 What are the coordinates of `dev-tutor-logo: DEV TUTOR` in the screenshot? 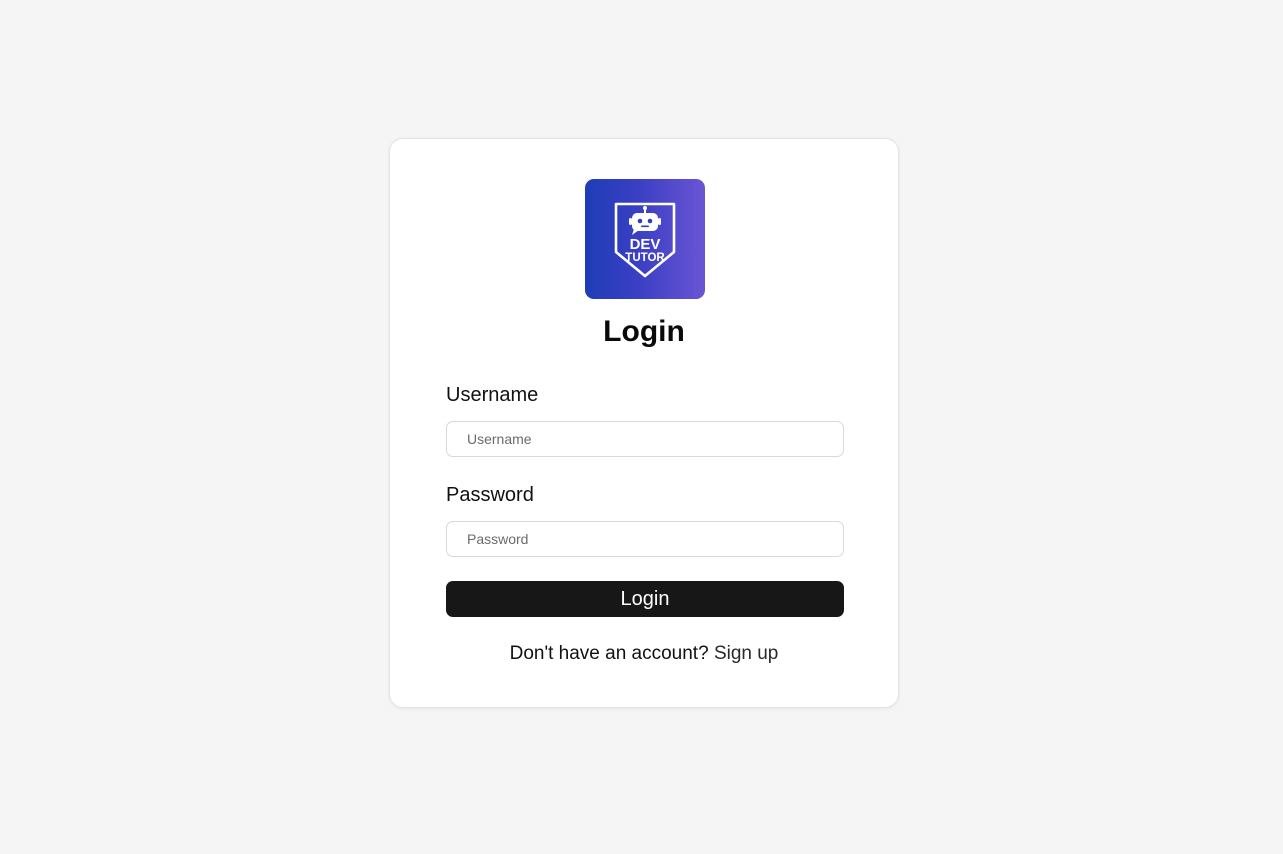 It's located at (645, 239).